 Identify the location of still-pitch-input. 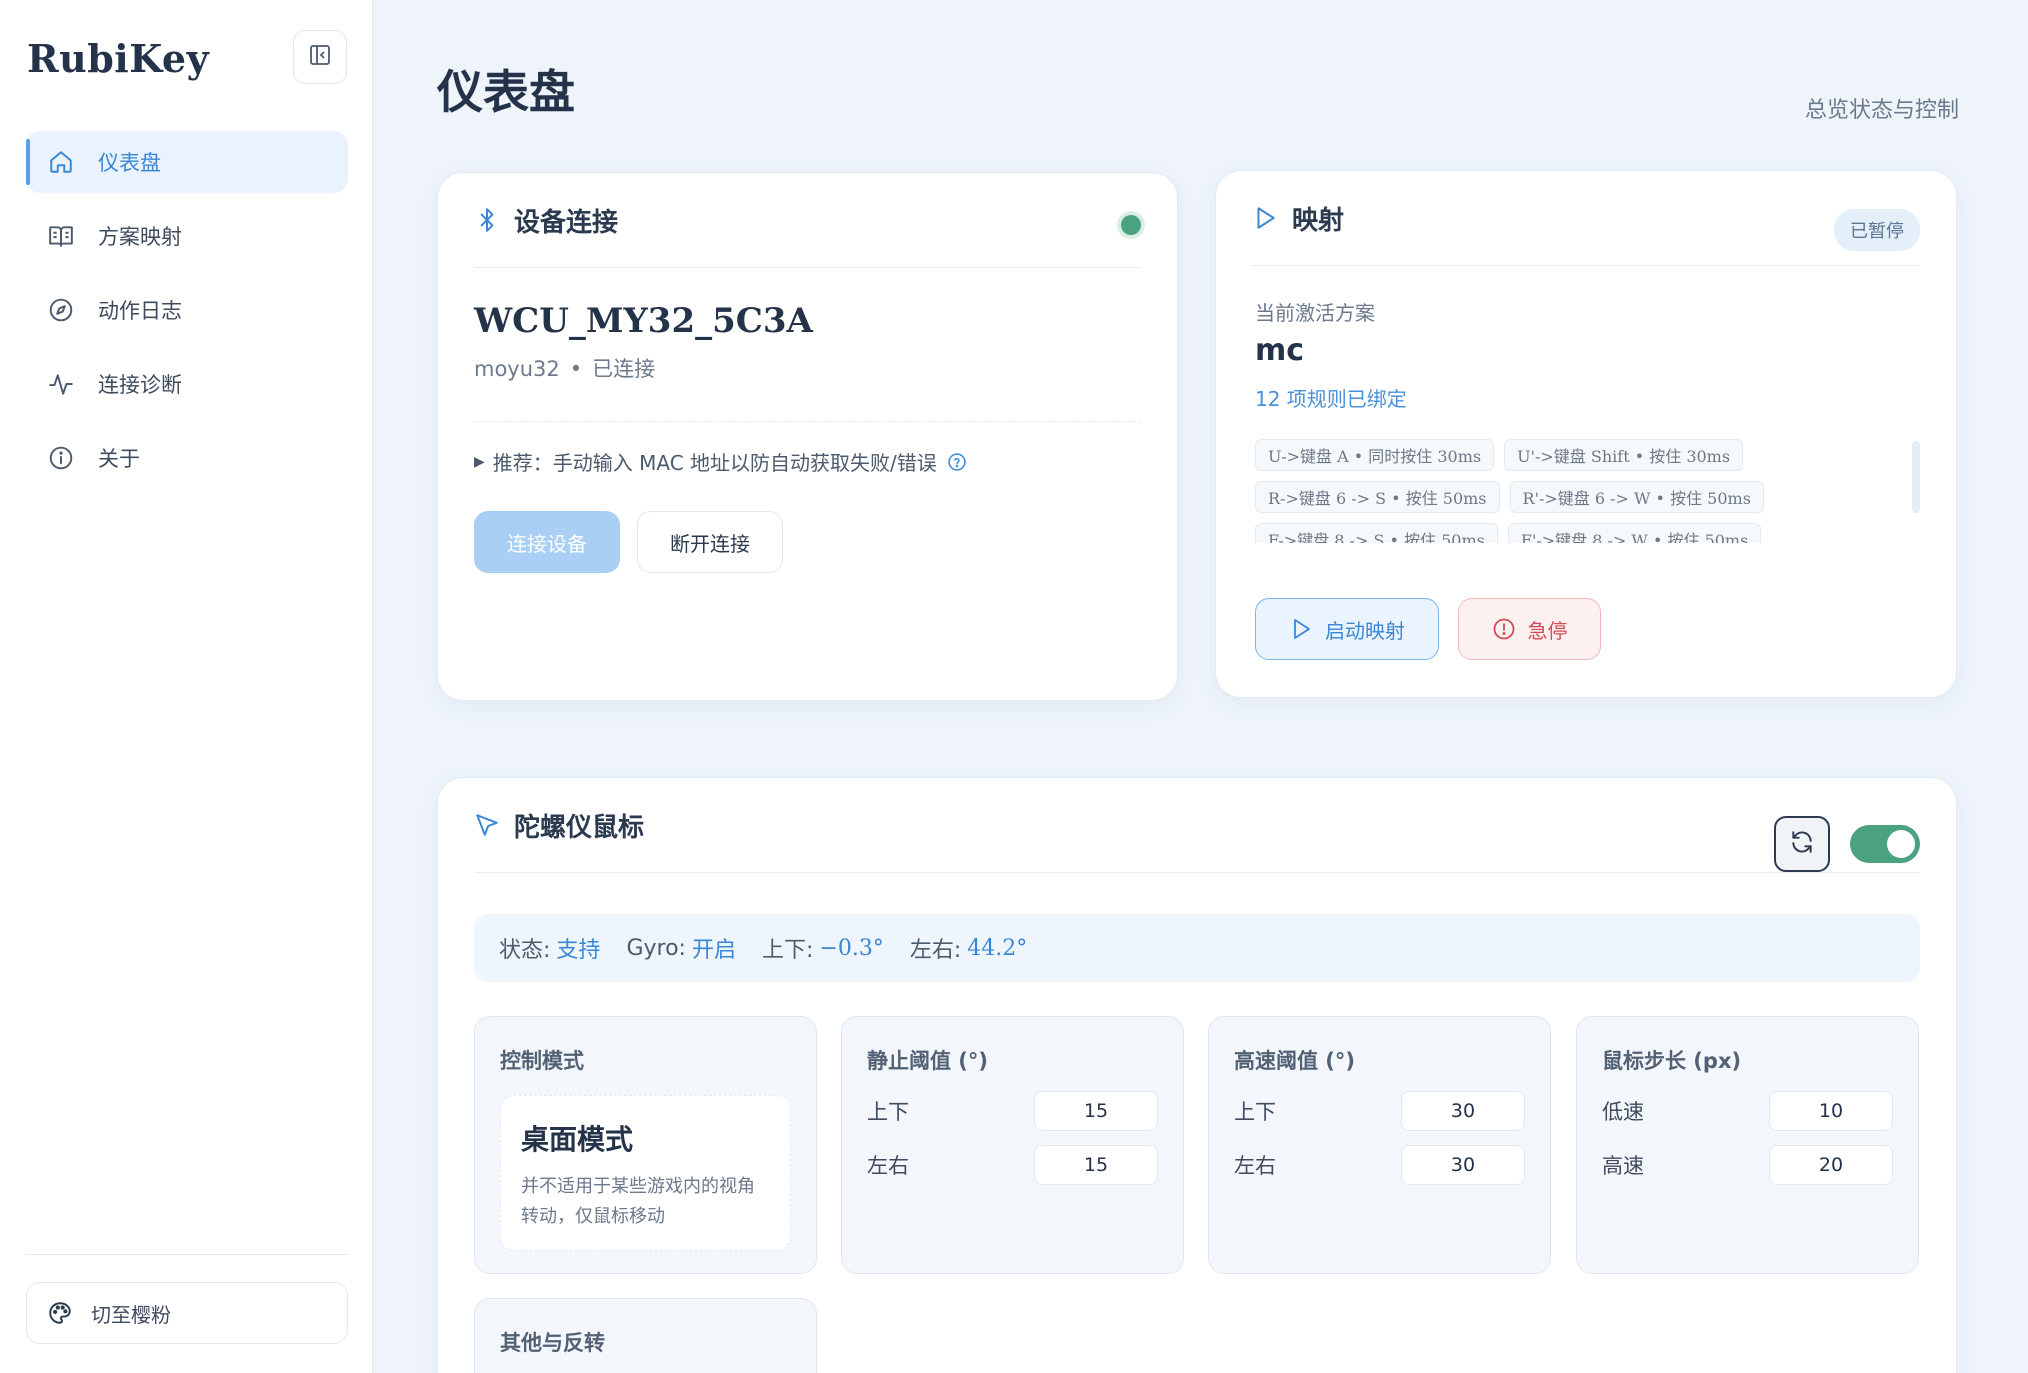
(1096, 1111).